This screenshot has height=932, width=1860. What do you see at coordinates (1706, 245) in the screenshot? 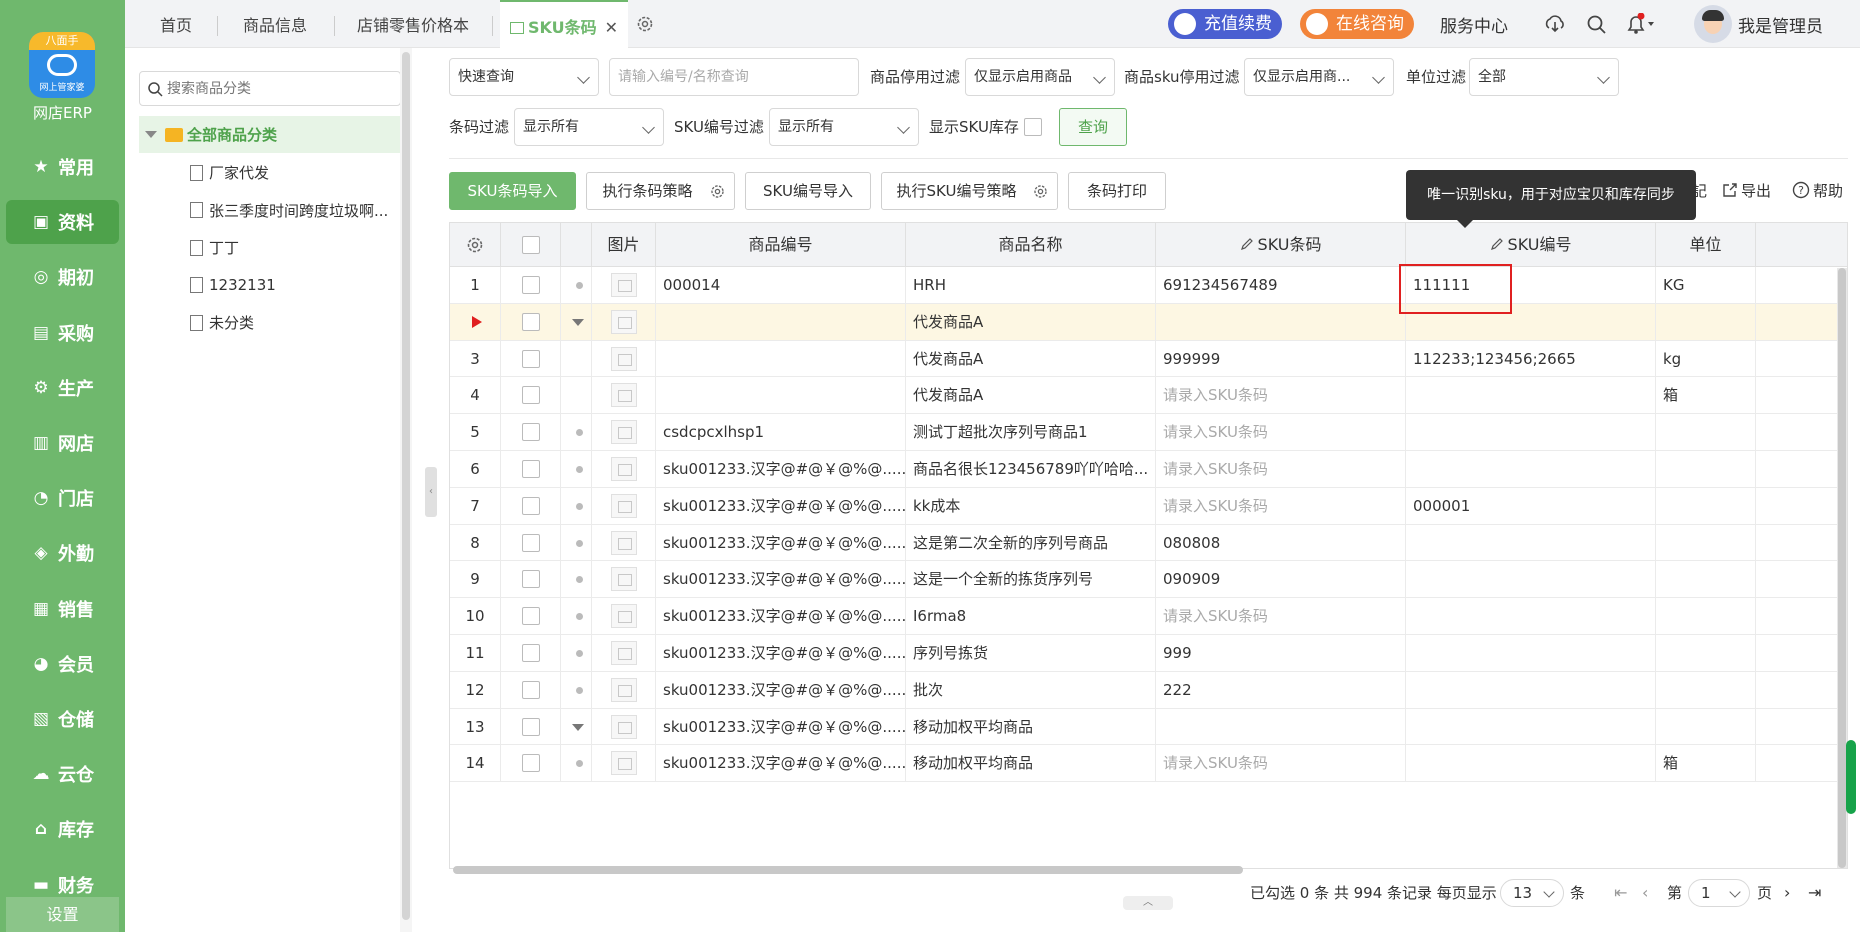
I see `header-unit: 单位` at bounding box center [1706, 245].